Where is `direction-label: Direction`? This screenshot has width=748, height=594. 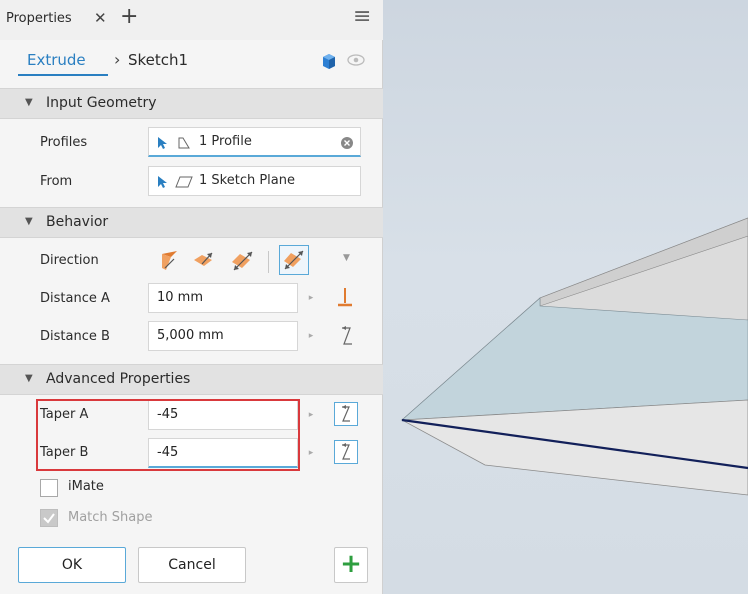 direction-label: Direction is located at coordinates (69, 260).